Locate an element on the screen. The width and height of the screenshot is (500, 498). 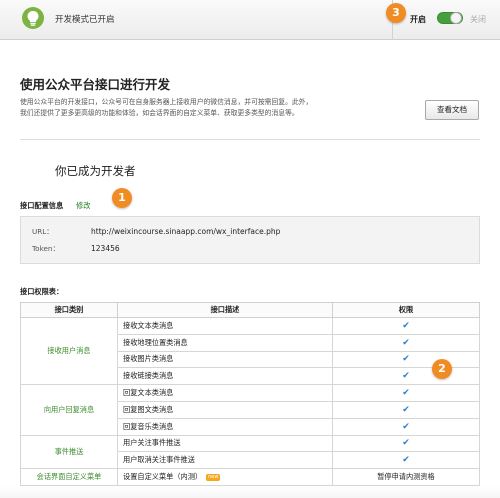
row-description: 接收图片类消息 is located at coordinates (225, 359).